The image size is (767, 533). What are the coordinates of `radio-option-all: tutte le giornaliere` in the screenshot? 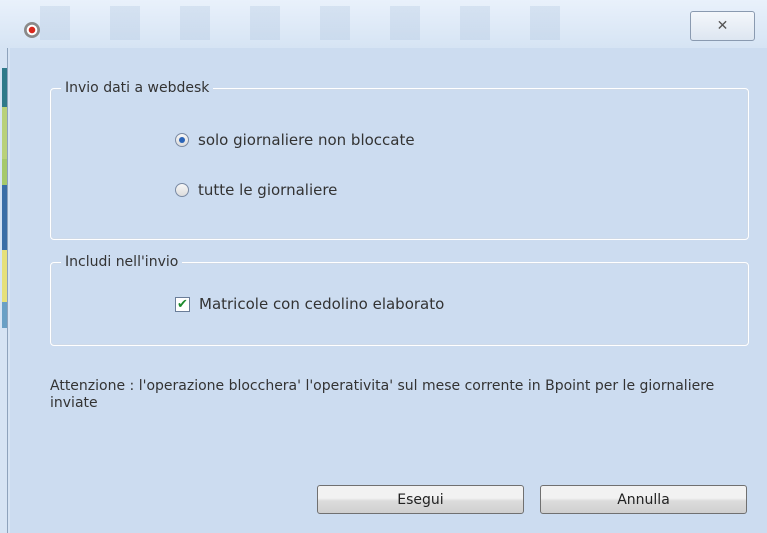 It's located at (256, 190).